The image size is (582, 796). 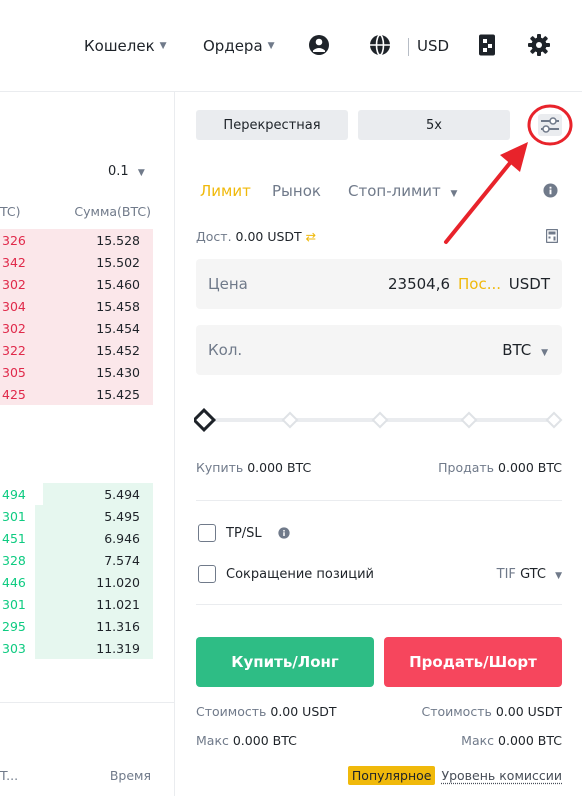 What do you see at coordinates (528, 711) in the screenshot?
I see `sell-cost-value: 0.00 USDT` at bounding box center [528, 711].